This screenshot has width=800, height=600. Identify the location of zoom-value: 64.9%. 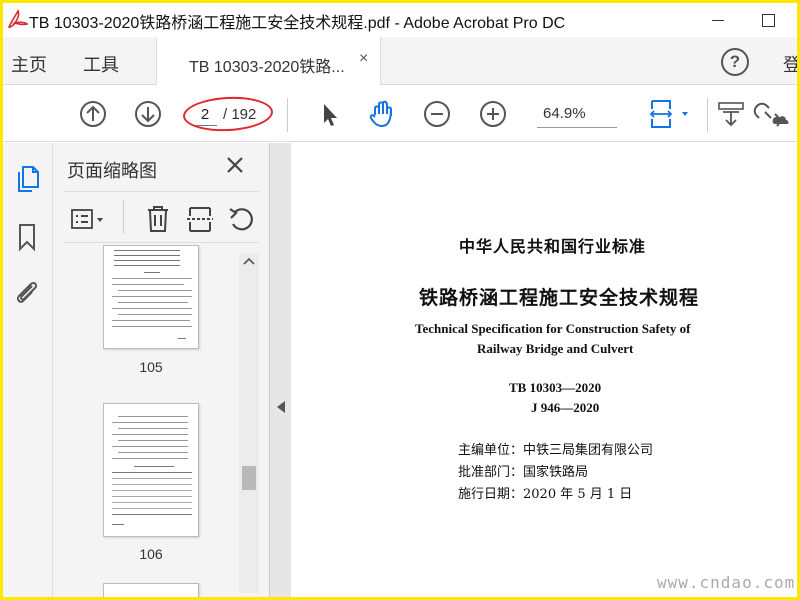
(564, 113).